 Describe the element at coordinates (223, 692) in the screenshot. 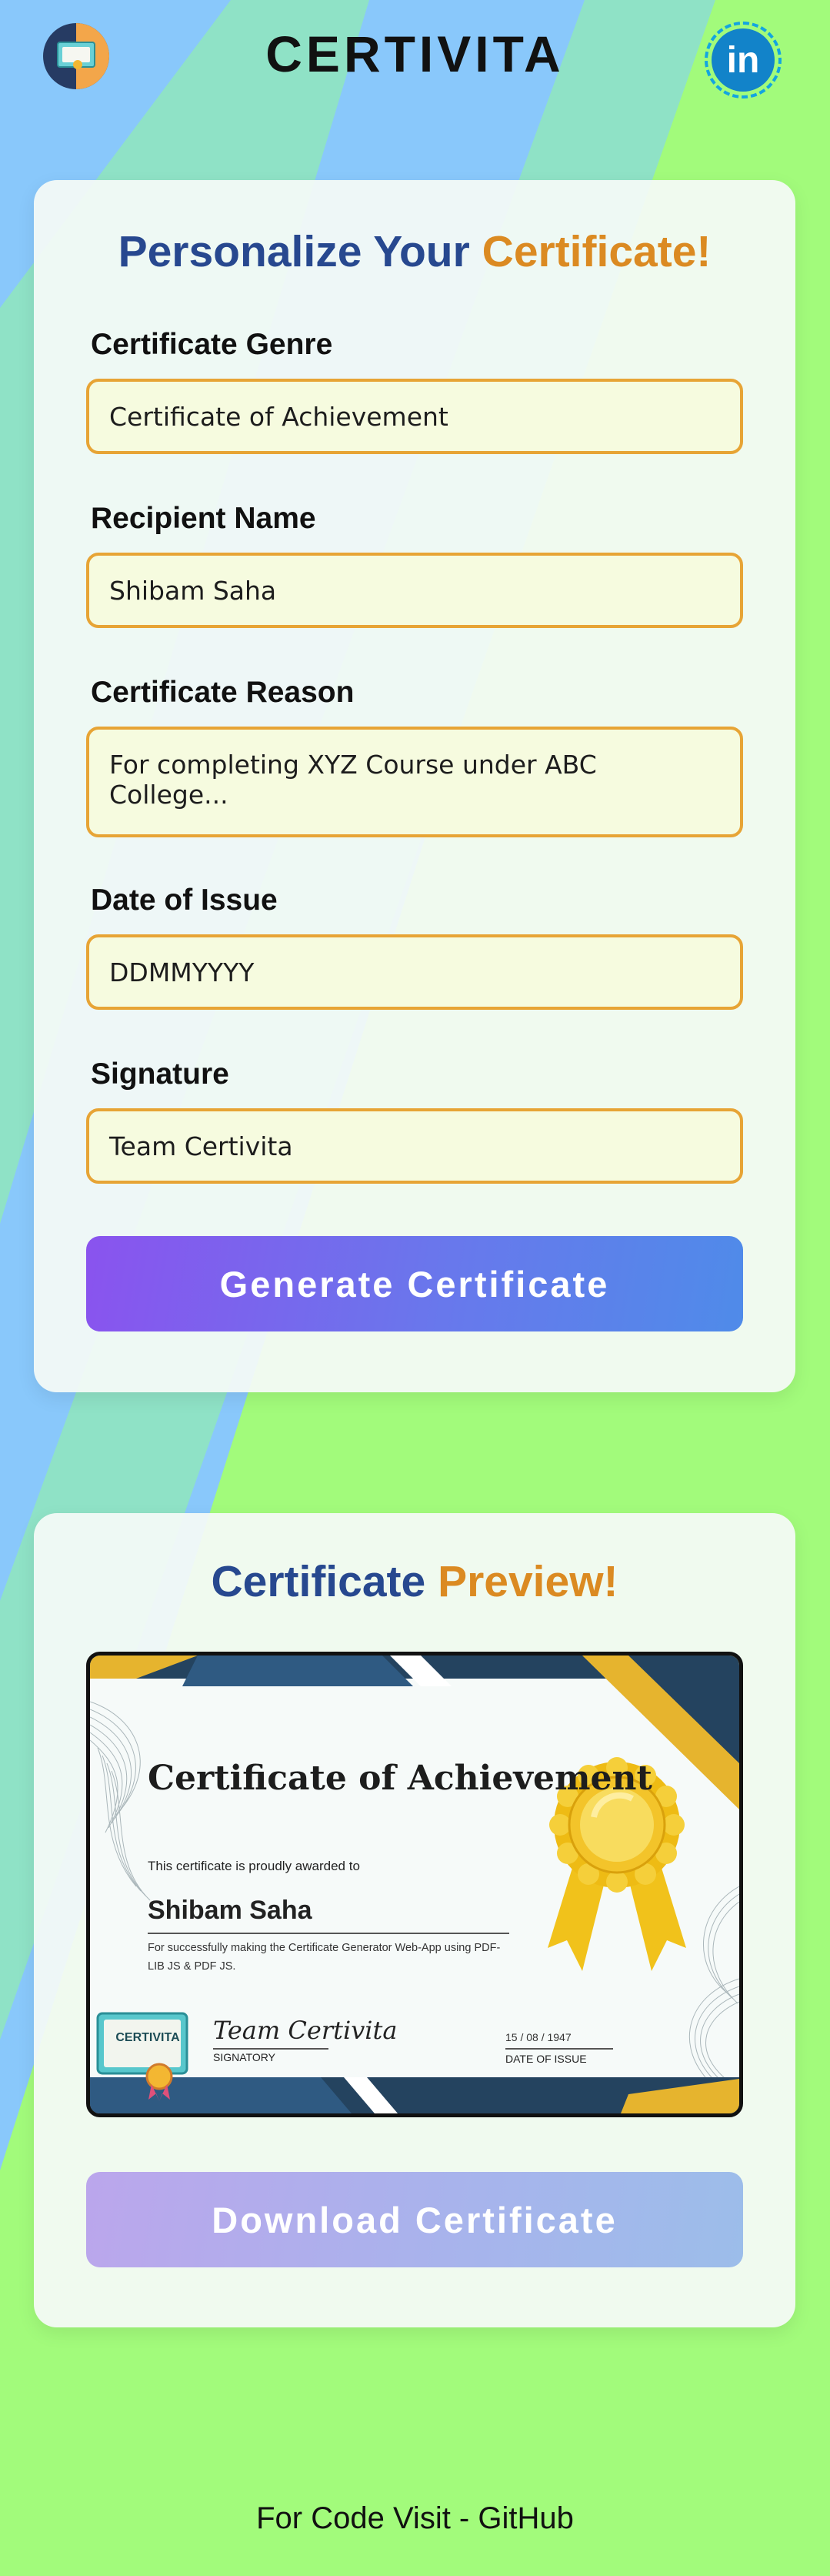

I see `certificate-reason-label: Certificate Reason` at that location.